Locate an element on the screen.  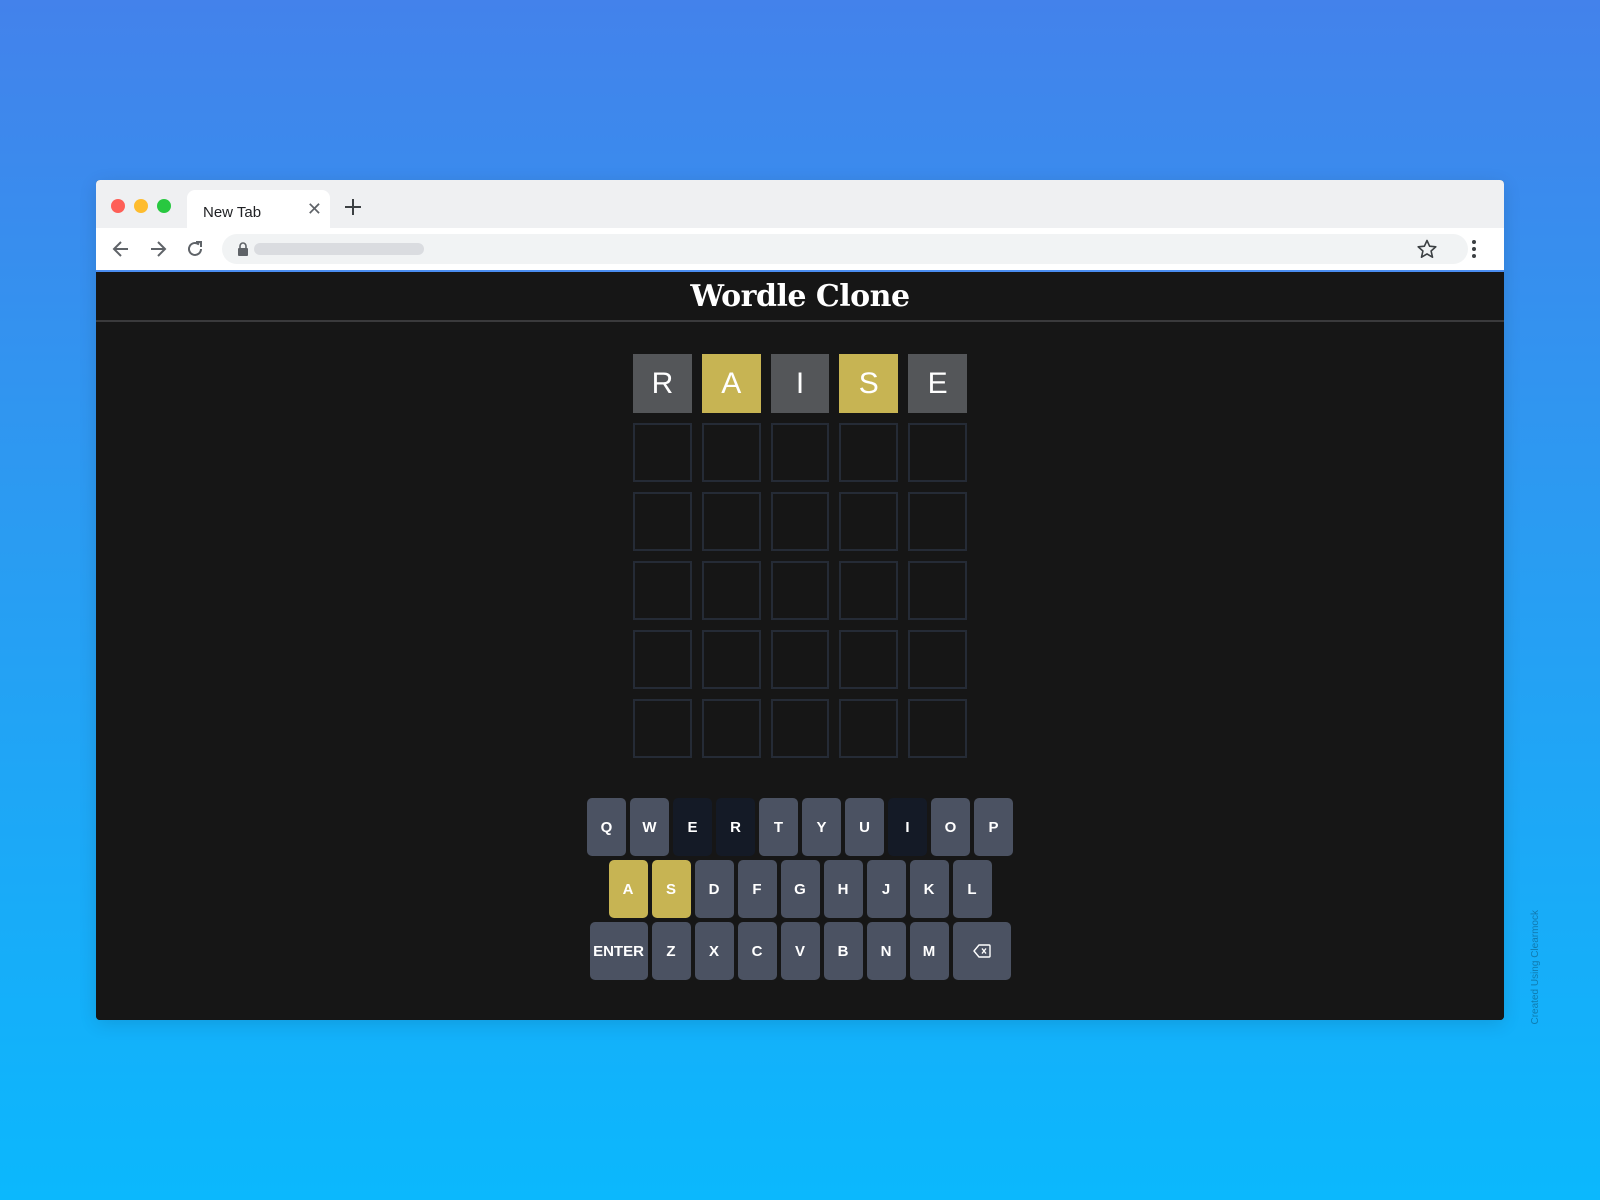
key-w: W is located at coordinates (649, 827).